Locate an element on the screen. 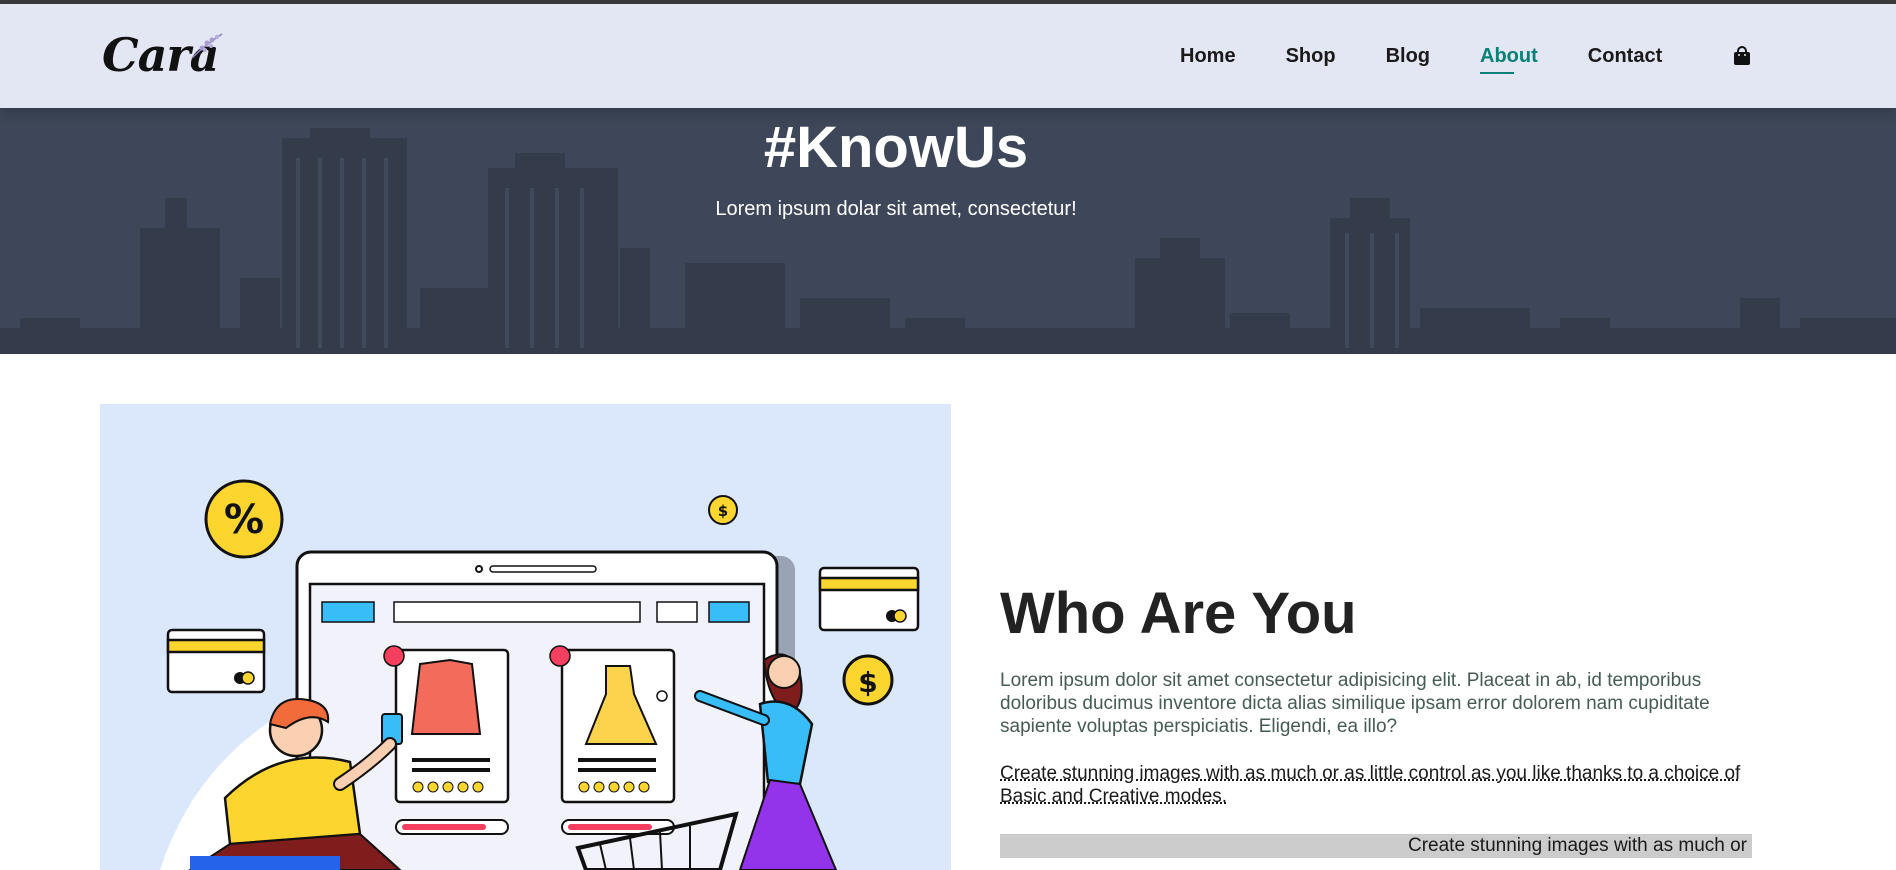 The height and width of the screenshot is (870, 1896). shopping-bag-icon is located at coordinates (1742, 56).